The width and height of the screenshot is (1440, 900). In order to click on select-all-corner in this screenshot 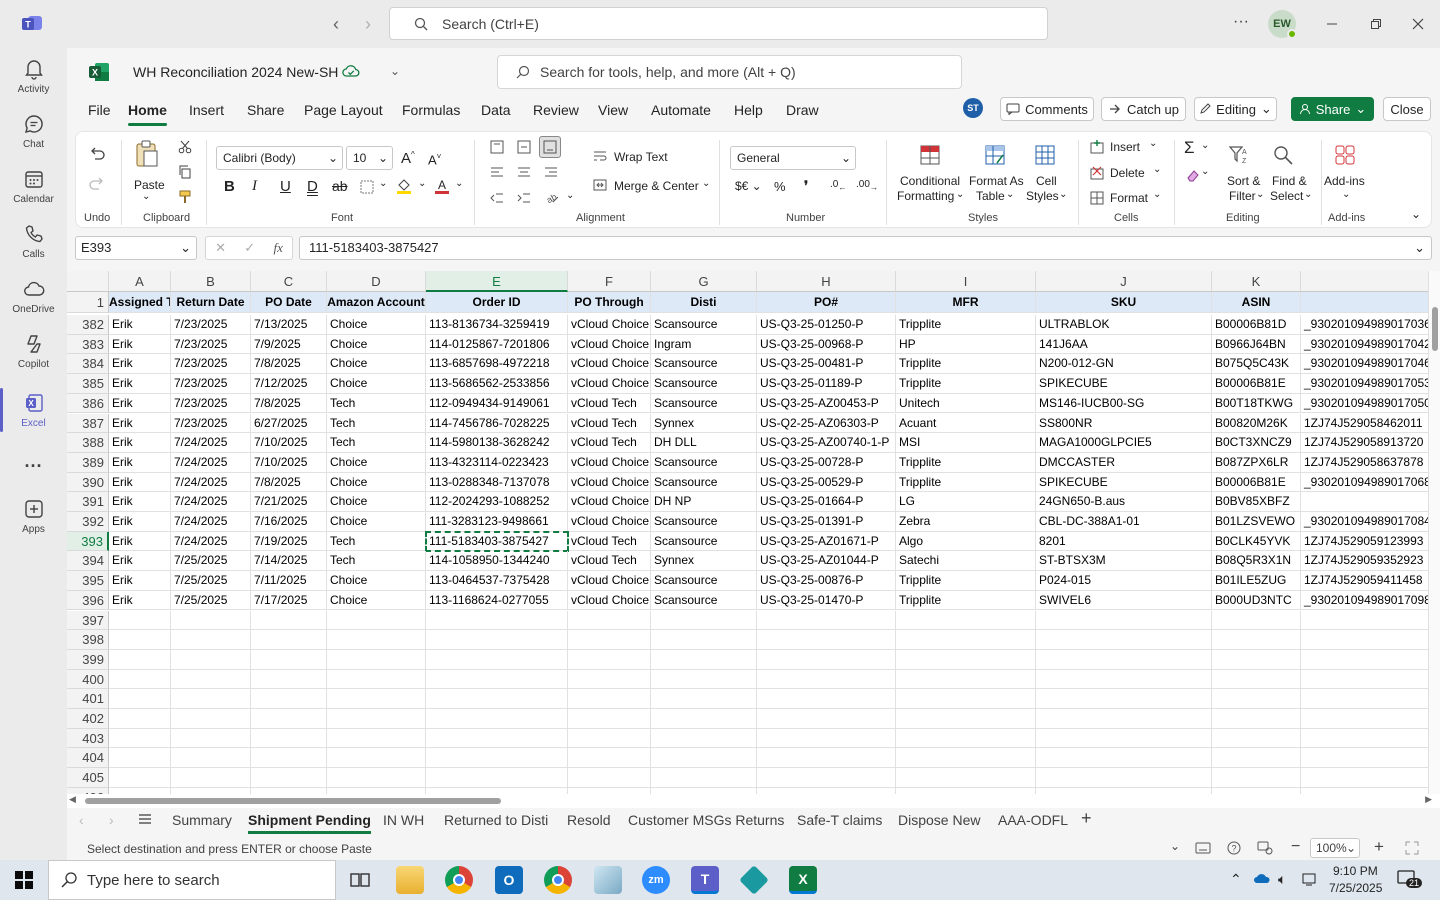, I will do `click(88, 281)`.